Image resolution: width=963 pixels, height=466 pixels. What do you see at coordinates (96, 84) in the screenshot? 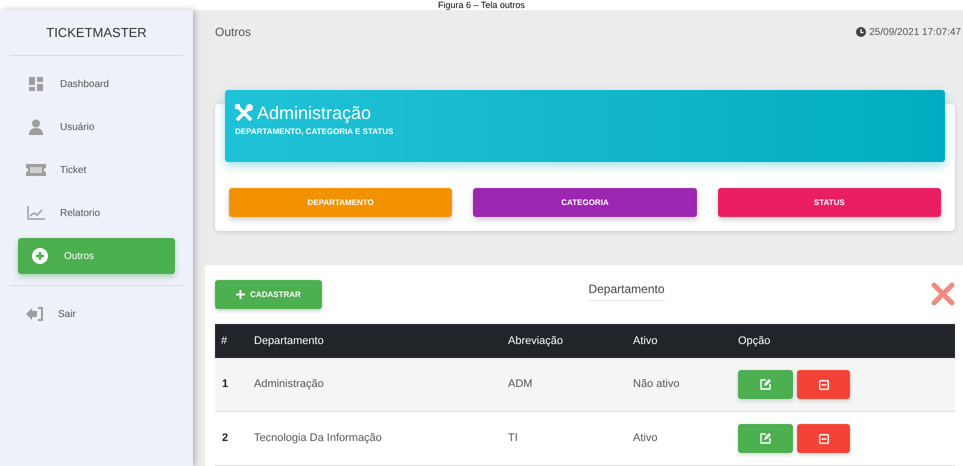
I see `sidebar-item: Dashboard` at bounding box center [96, 84].